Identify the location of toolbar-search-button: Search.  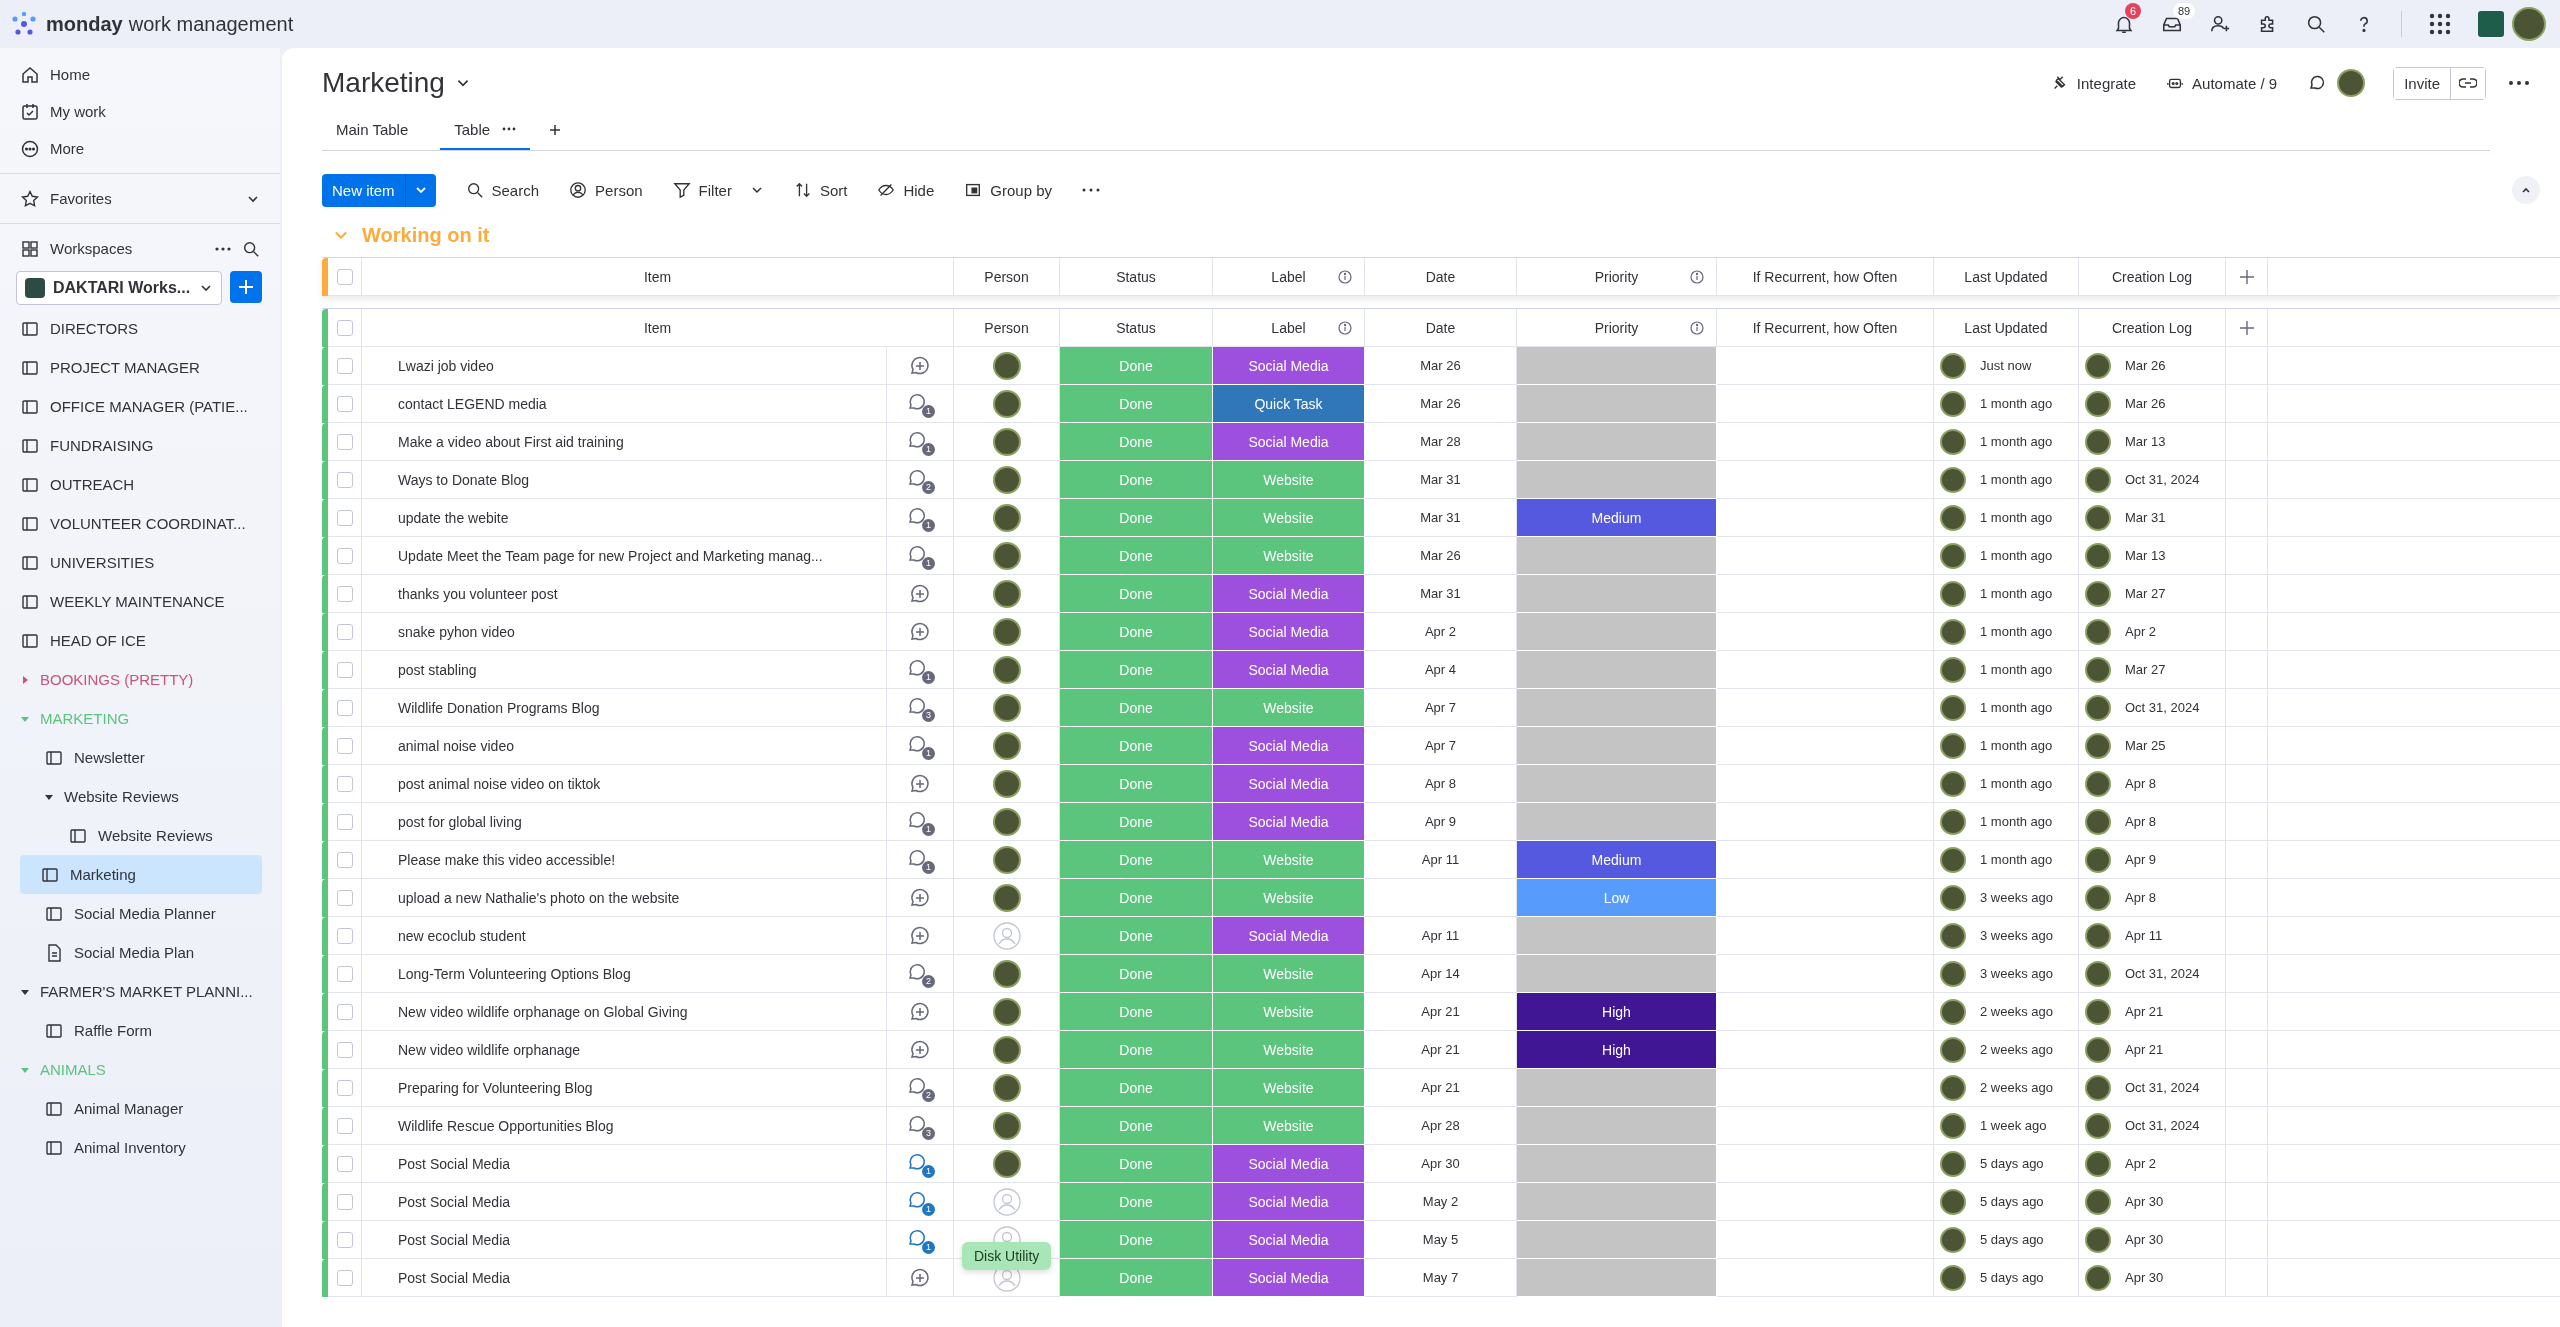
(502, 190).